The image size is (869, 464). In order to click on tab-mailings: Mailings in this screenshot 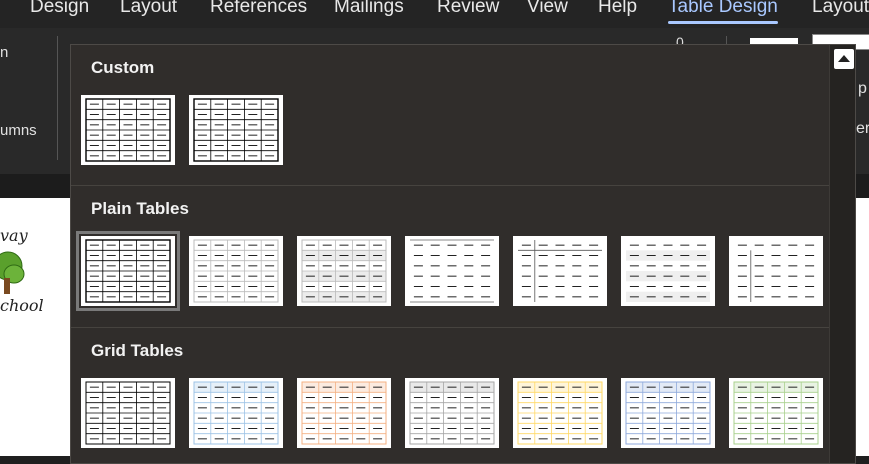, I will do `click(369, 9)`.